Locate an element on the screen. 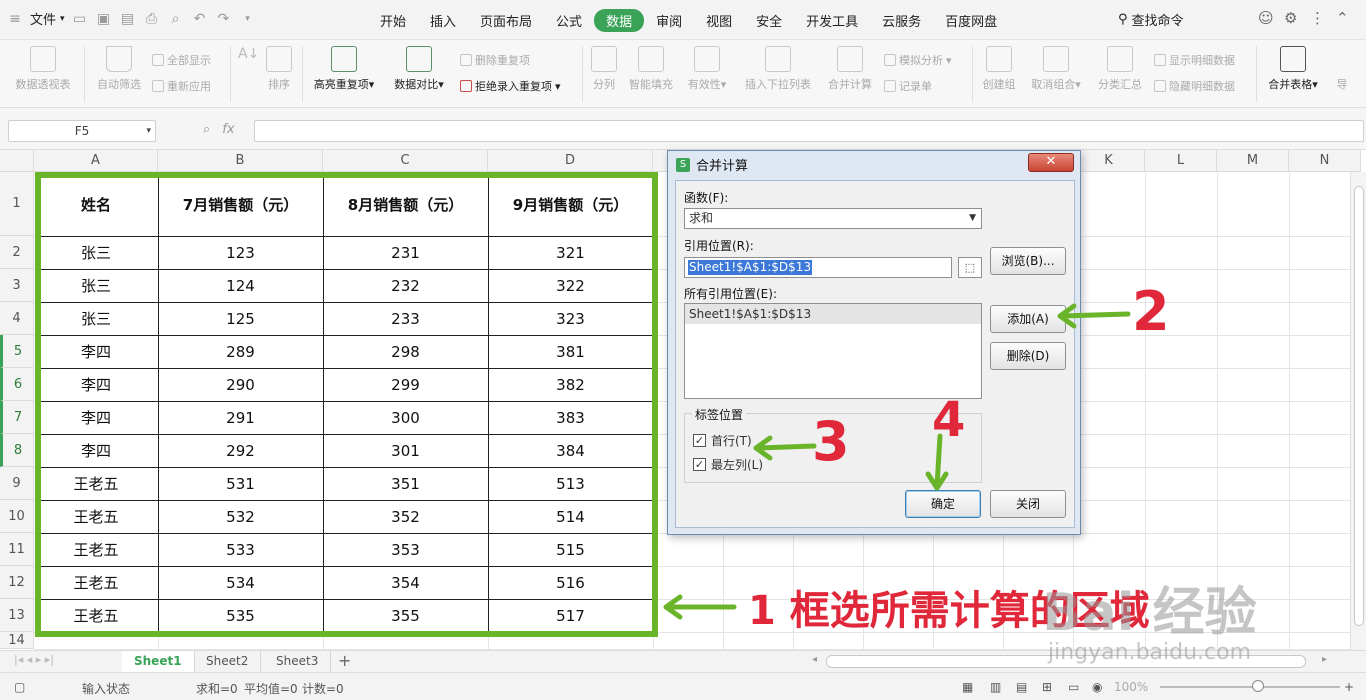 This screenshot has width=1366, height=700. column-header-n: N is located at coordinates (1325, 161).